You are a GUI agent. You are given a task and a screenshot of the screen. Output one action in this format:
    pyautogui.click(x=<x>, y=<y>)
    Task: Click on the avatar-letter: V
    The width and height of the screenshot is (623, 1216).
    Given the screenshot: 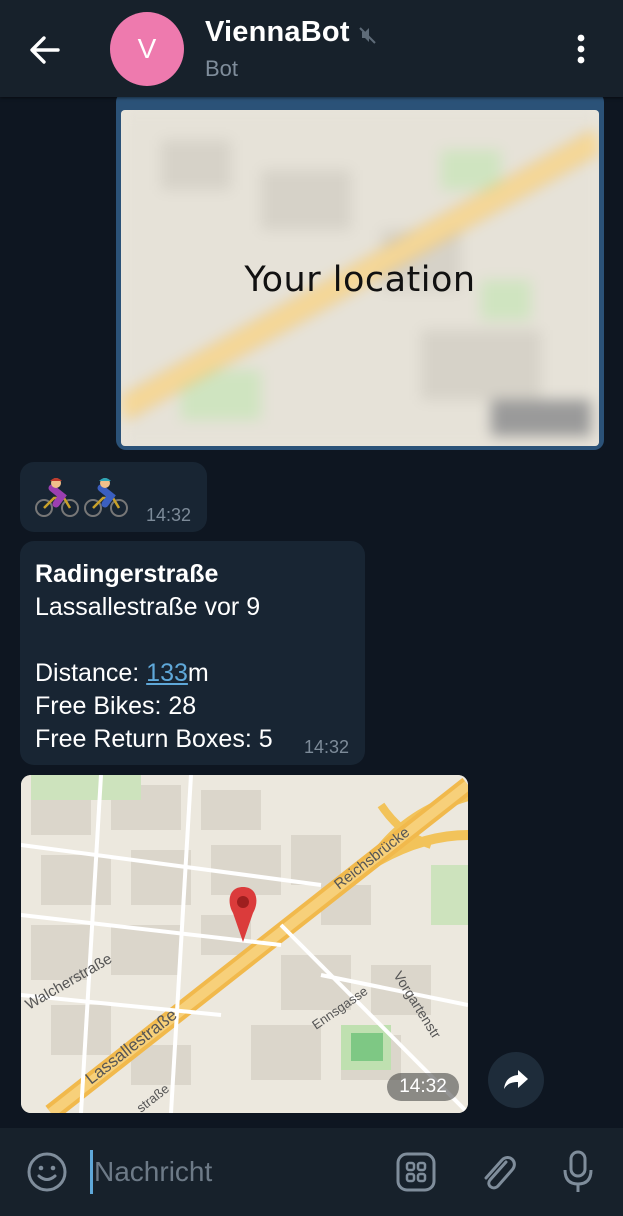 What is the action you would take?
    pyautogui.click(x=147, y=48)
    